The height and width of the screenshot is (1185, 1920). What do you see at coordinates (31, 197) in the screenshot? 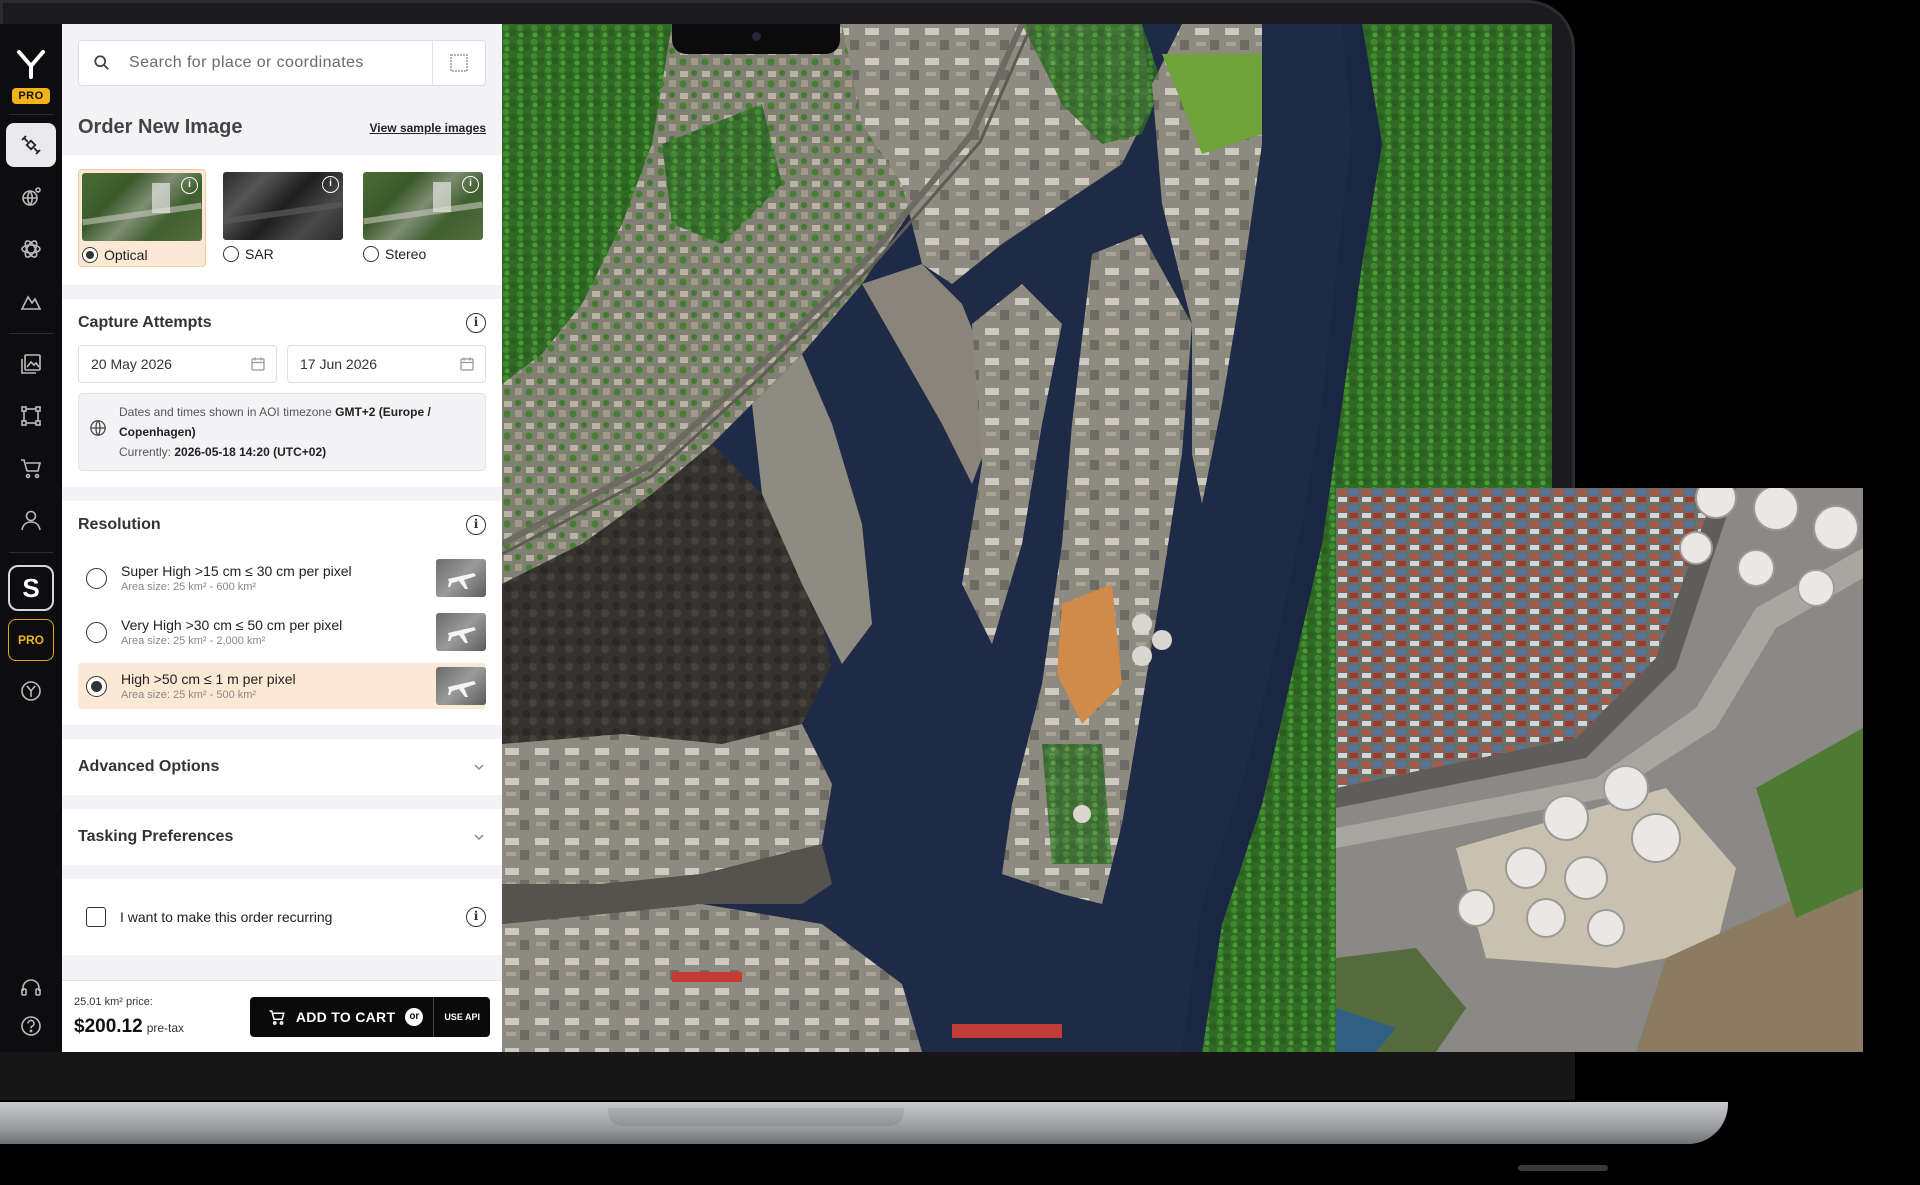
I see `rail-monitor-button` at bounding box center [31, 197].